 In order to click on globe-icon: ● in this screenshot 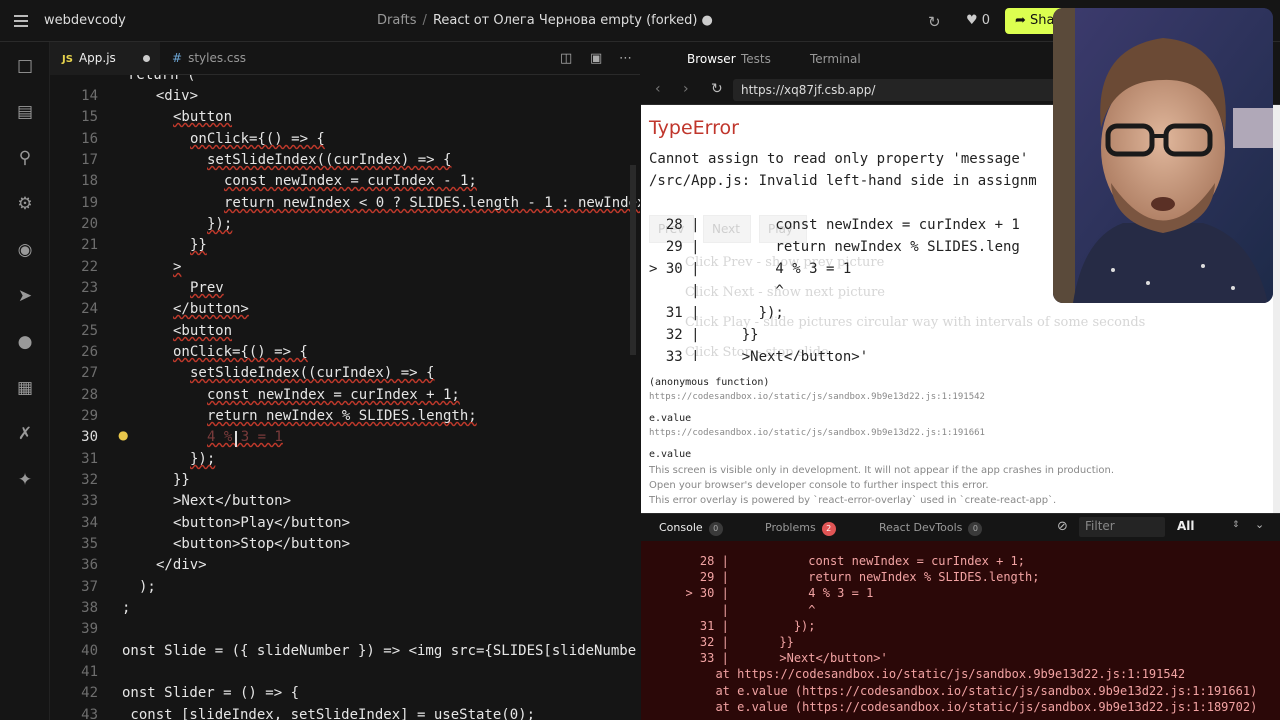, I will do `click(707, 20)`.